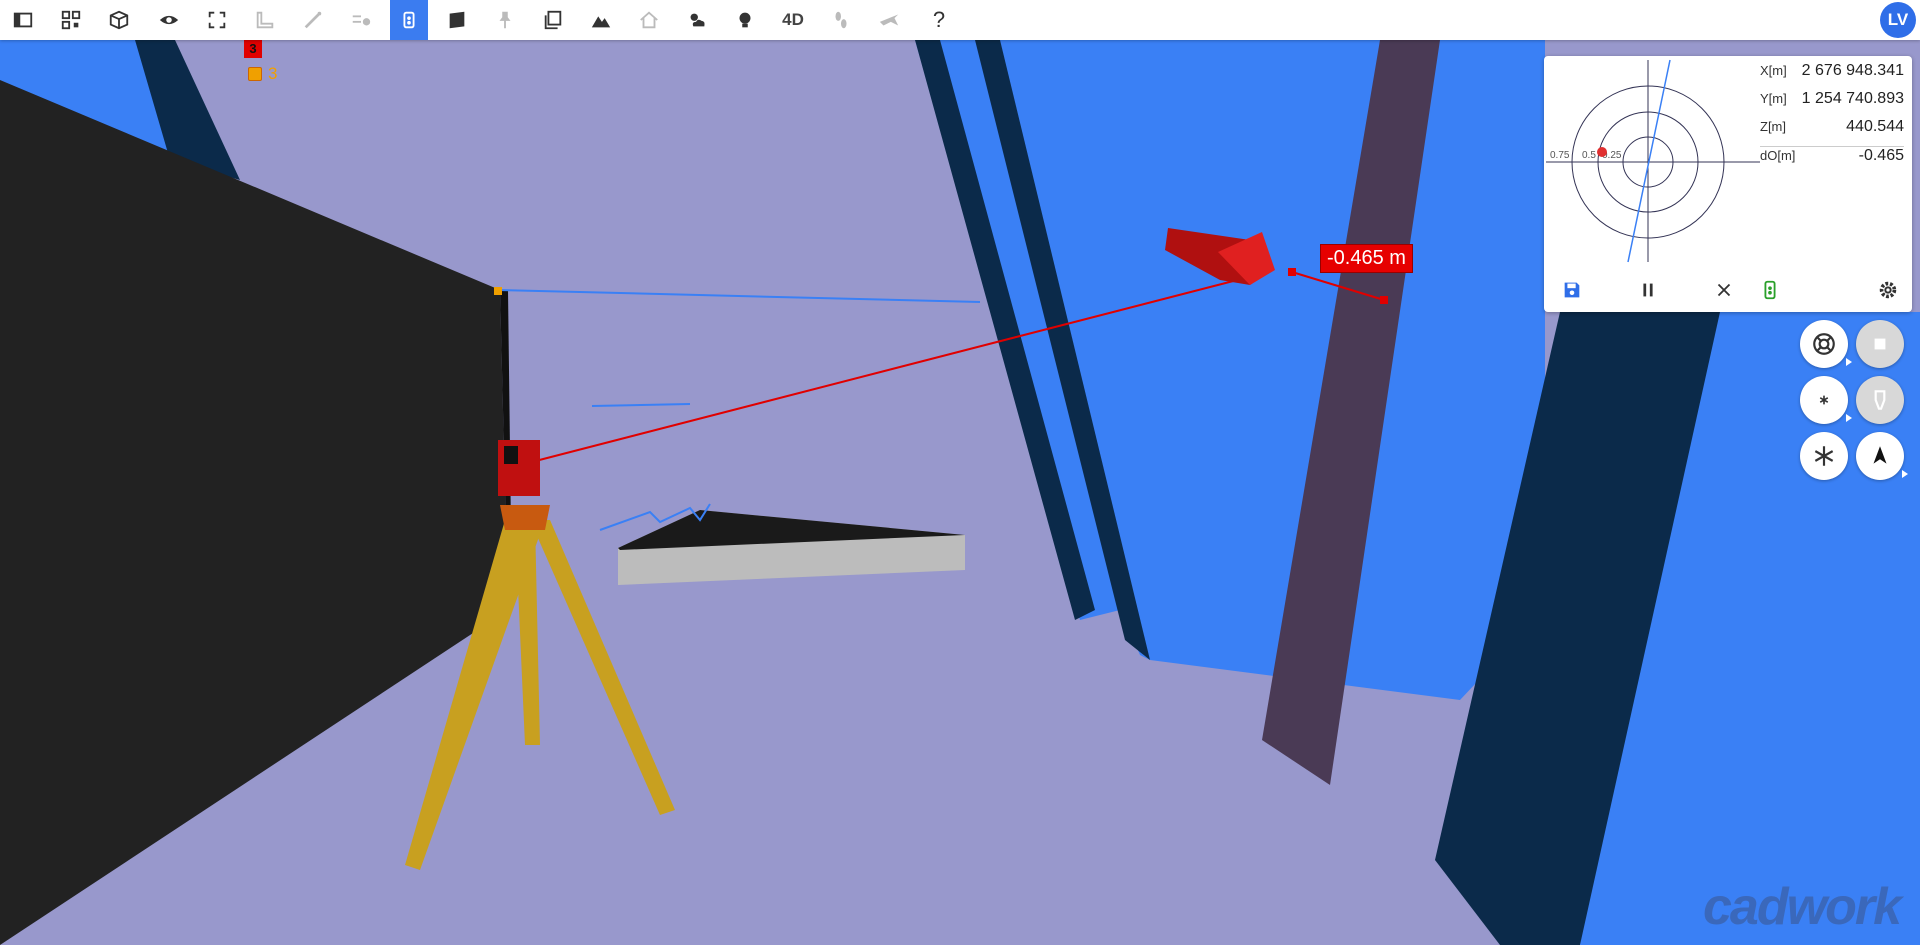 This screenshot has height=945, width=1920. I want to click on coord-key-x: X[m], so click(1773, 70).